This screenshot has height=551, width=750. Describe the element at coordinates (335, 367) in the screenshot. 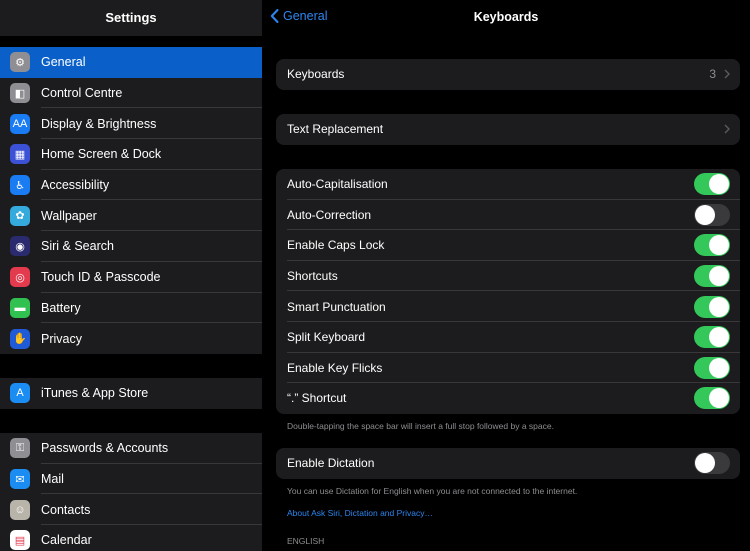

I see `option-label: Enable Key Flicks` at that location.